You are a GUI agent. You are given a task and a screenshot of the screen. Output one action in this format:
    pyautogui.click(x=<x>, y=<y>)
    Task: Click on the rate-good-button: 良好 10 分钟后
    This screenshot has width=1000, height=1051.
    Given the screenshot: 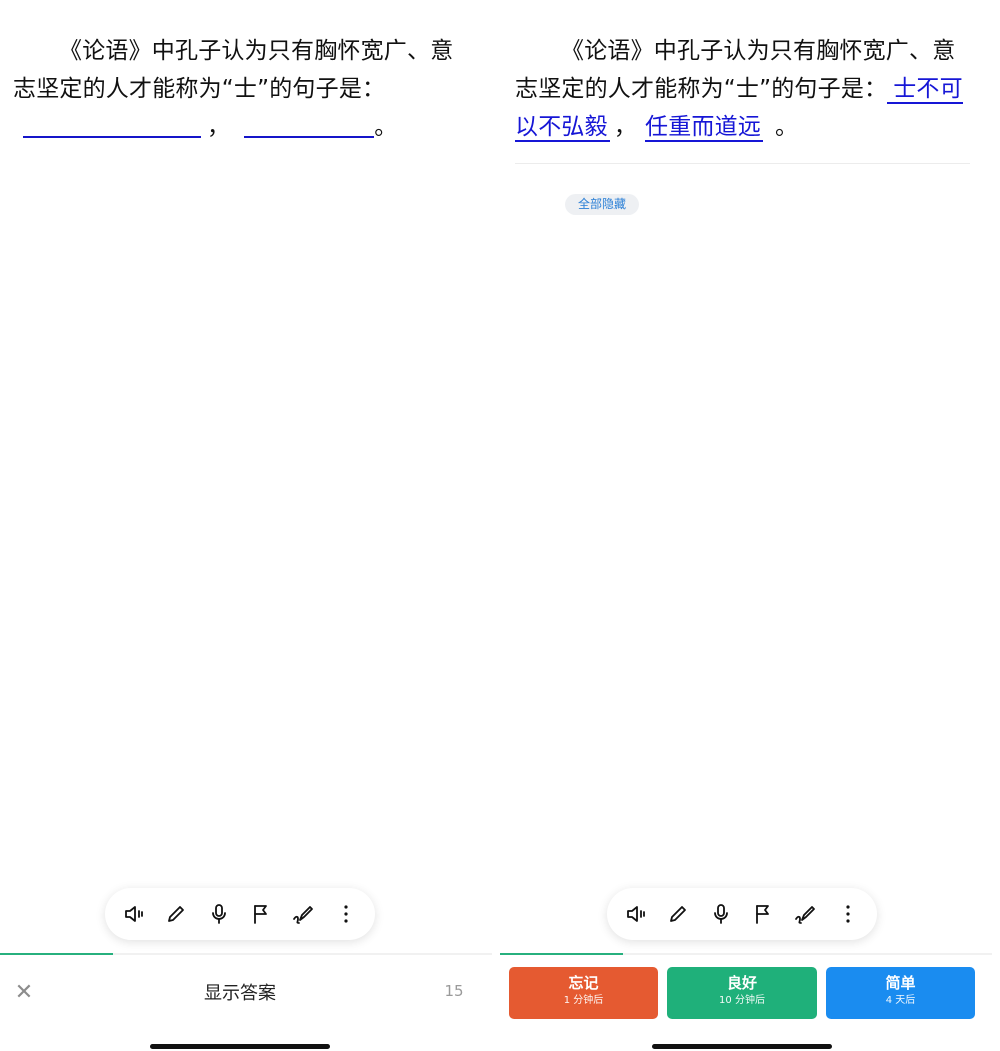 What is the action you would take?
    pyautogui.click(x=742, y=993)
    